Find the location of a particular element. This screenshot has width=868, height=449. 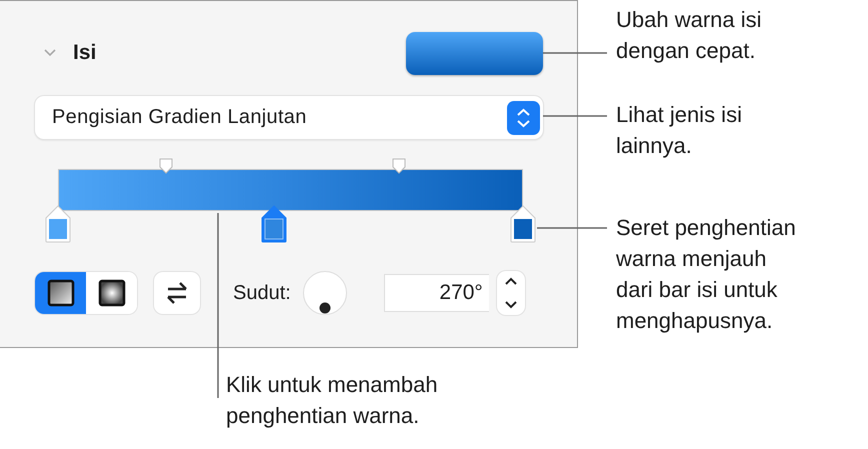

linear-gradient-icon is located at coordinates (60, 293).